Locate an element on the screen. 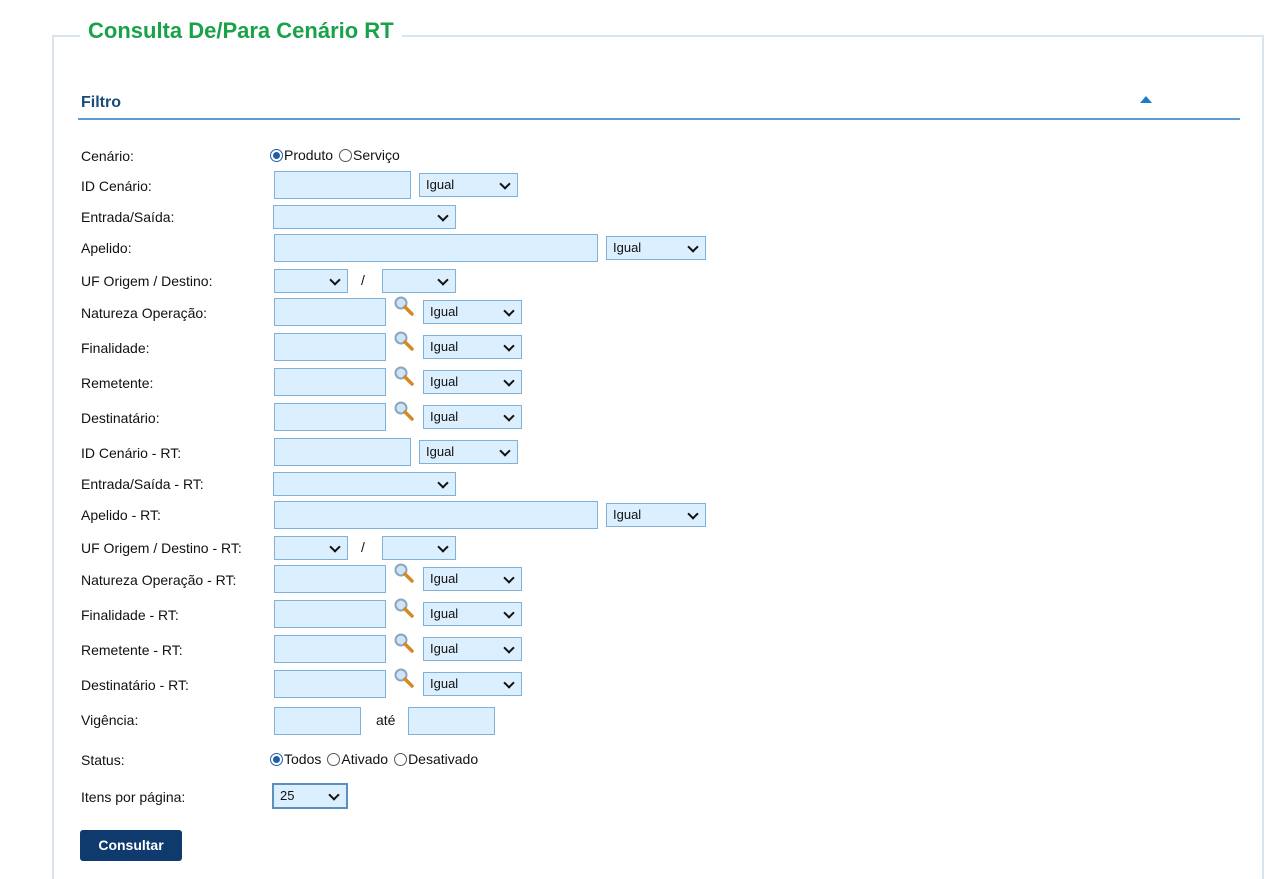 This screenshot has width=1283, height=879. remetente-input is located at coordinates (330, 382).